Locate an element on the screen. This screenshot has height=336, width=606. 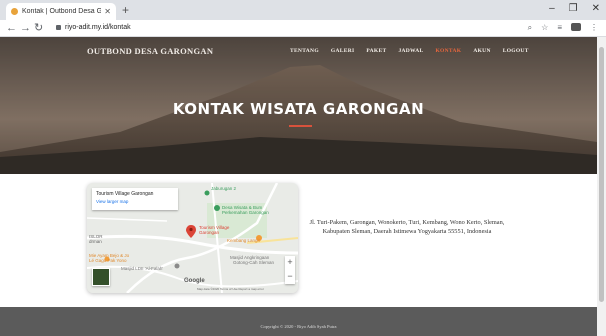
menu-item-jadwal: JADWAL is located at coordinates (410, 51).